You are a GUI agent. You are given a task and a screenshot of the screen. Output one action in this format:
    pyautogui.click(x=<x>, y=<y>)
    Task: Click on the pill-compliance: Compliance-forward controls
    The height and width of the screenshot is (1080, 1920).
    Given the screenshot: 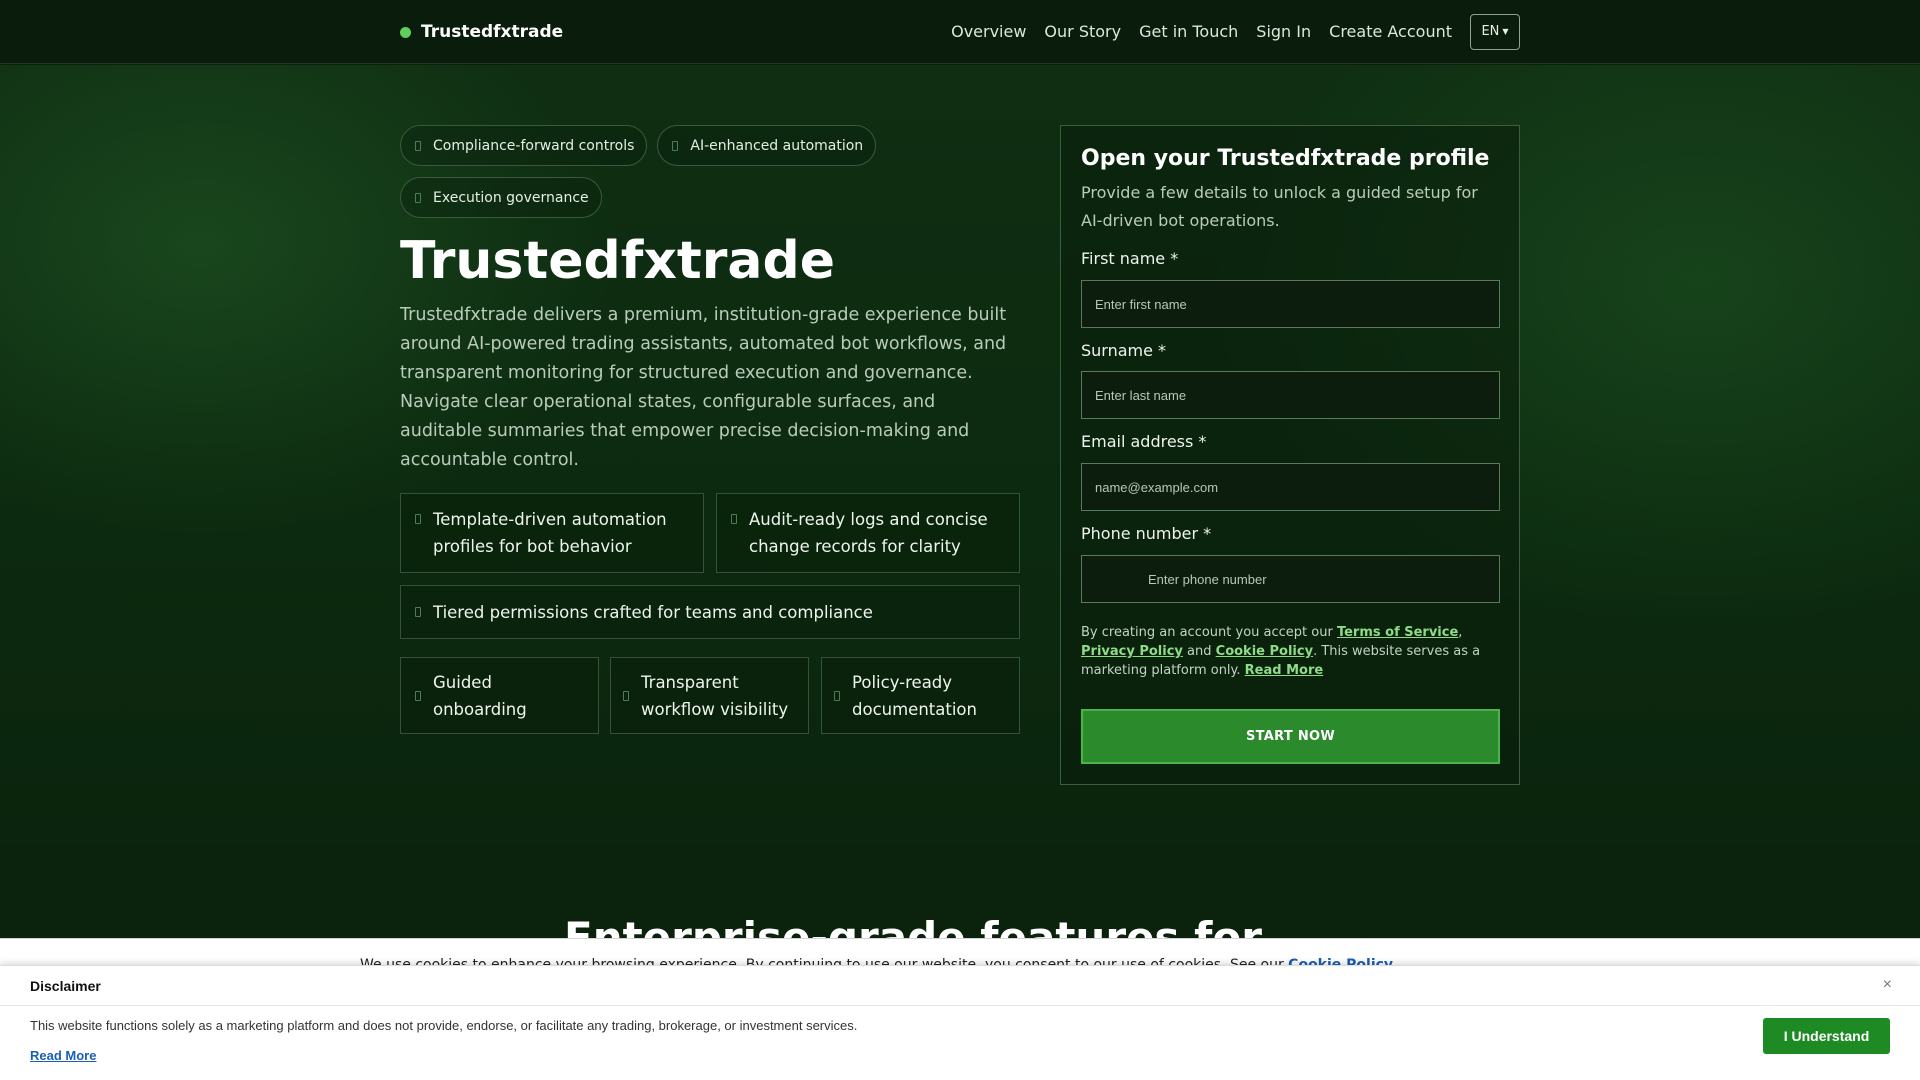 What is the action you would take?
    pyautogui.click(x=524, y=145)
    